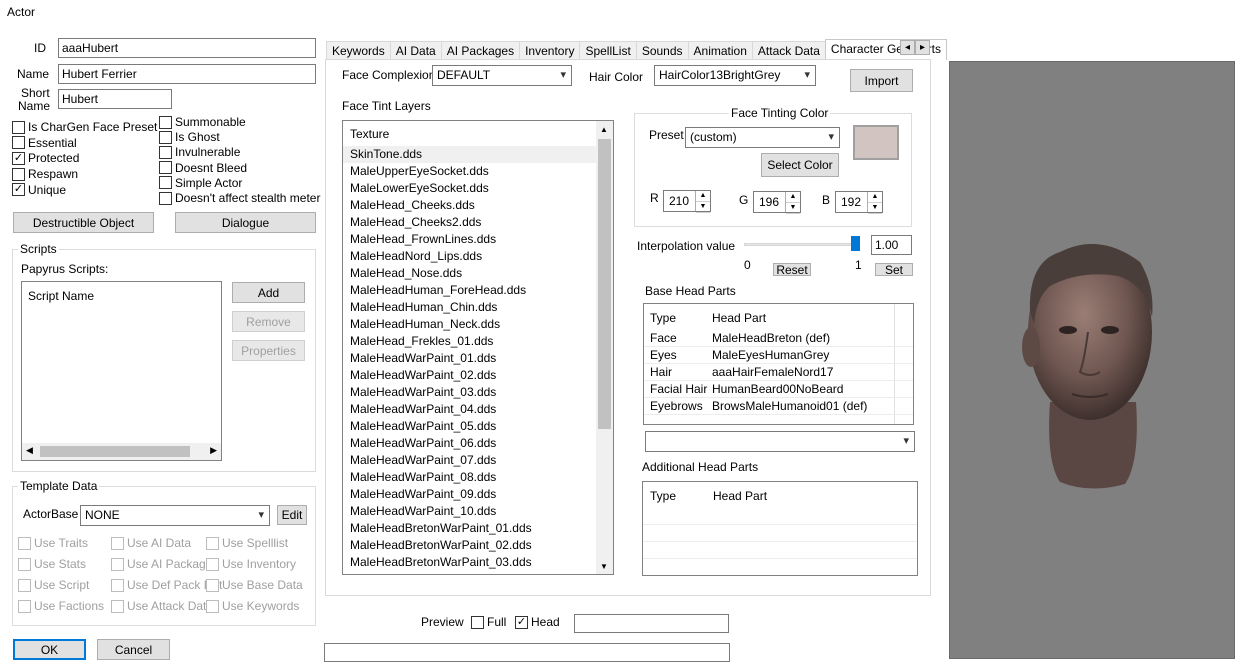 The height and width of the screenshot is (670, 1247). I want to click on template-option-checkbox: Use AI Packages, so click(164, 564).